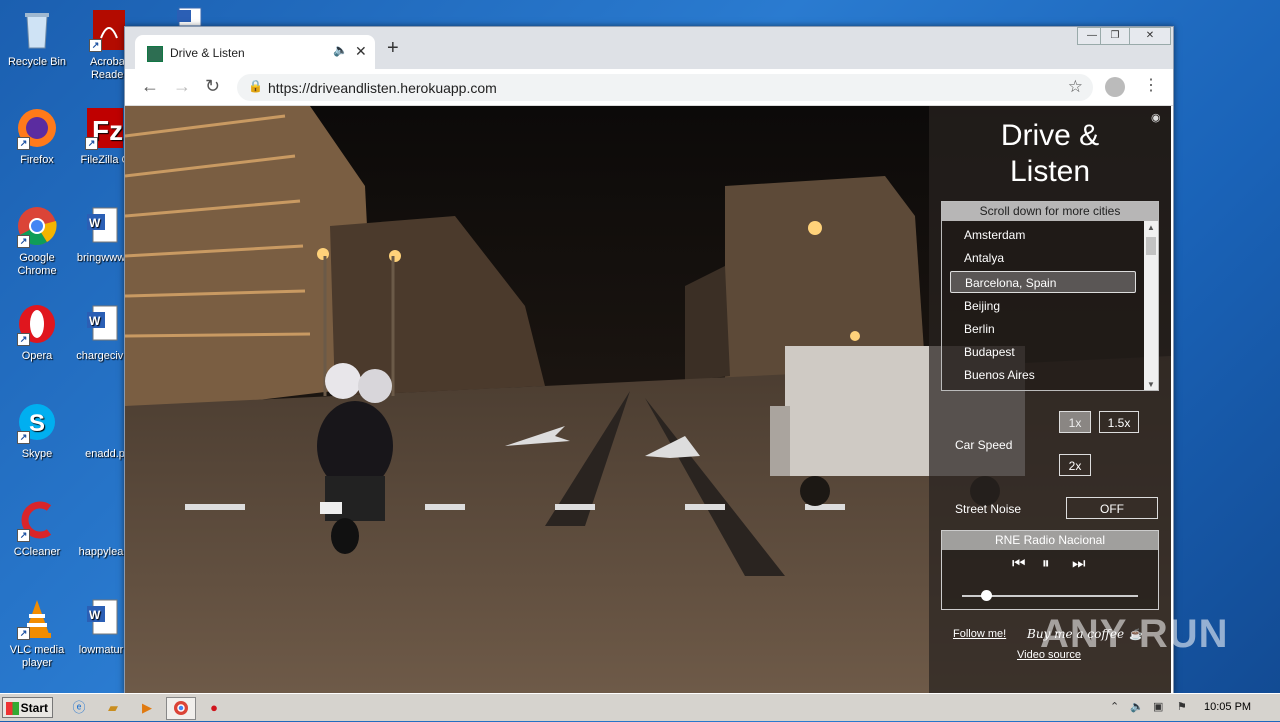 This screenshot has height=722, width=1280. What do you see at coordinates (113, 707) in the screenshot?
I see `explorer-folder-icon: ▰` at bounding box center [113, 707].